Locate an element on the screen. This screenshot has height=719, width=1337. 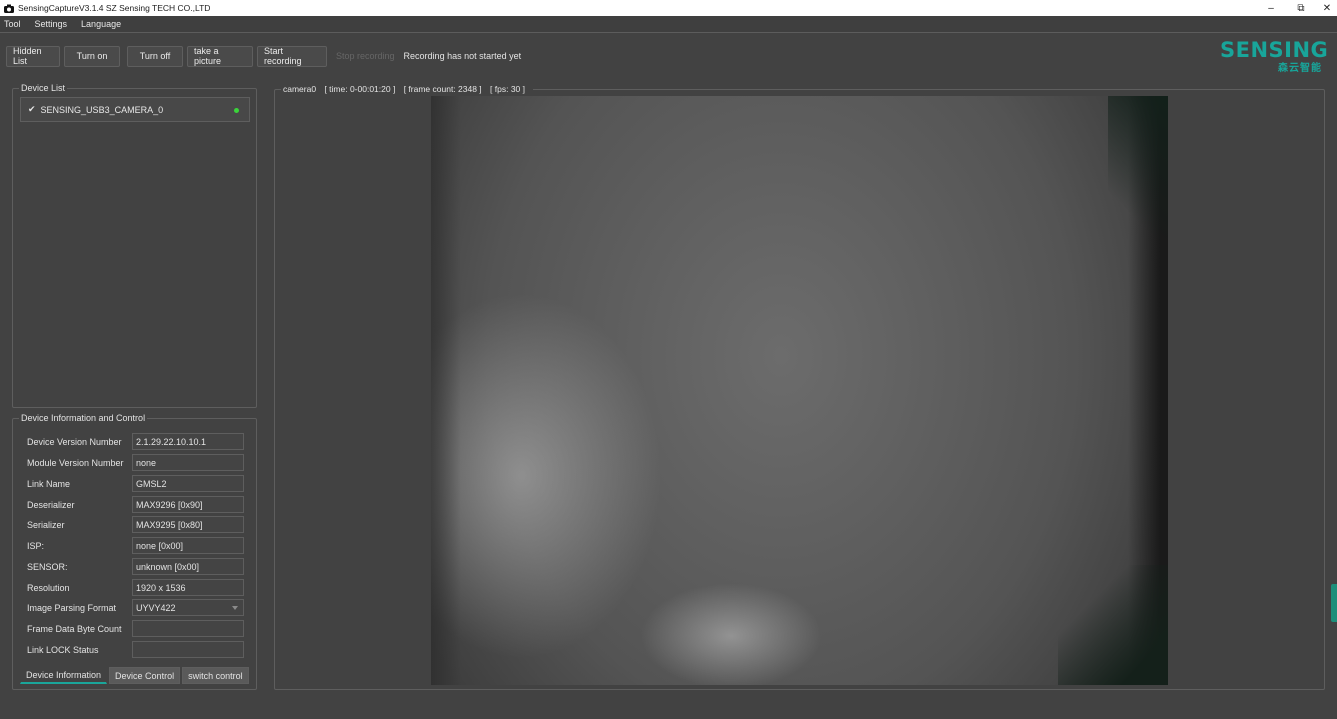
info-label: Serializer is located at coordinates (46, 524).